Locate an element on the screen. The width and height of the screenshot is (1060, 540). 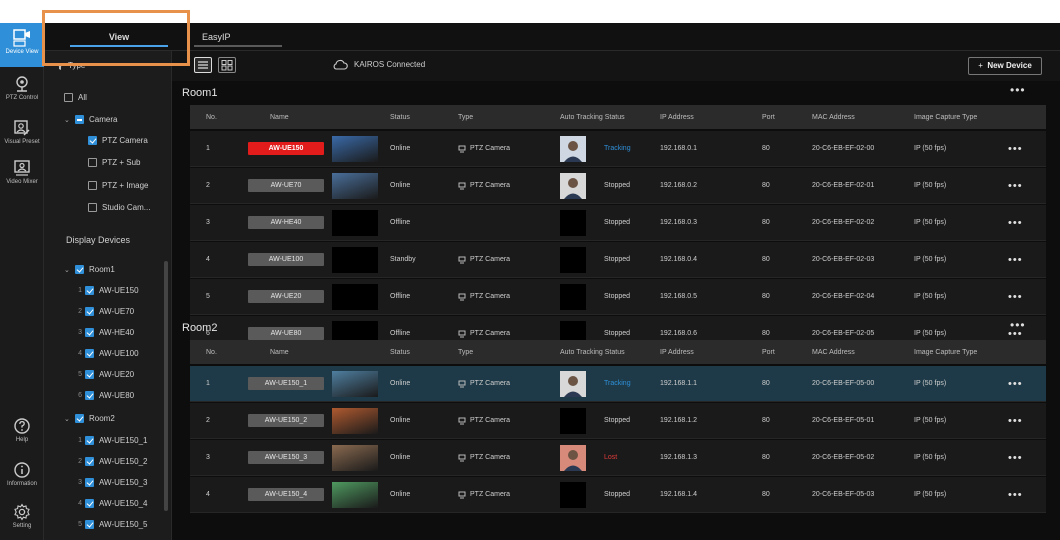
rail-device-view: Device View is located at coordinates (22, 45).